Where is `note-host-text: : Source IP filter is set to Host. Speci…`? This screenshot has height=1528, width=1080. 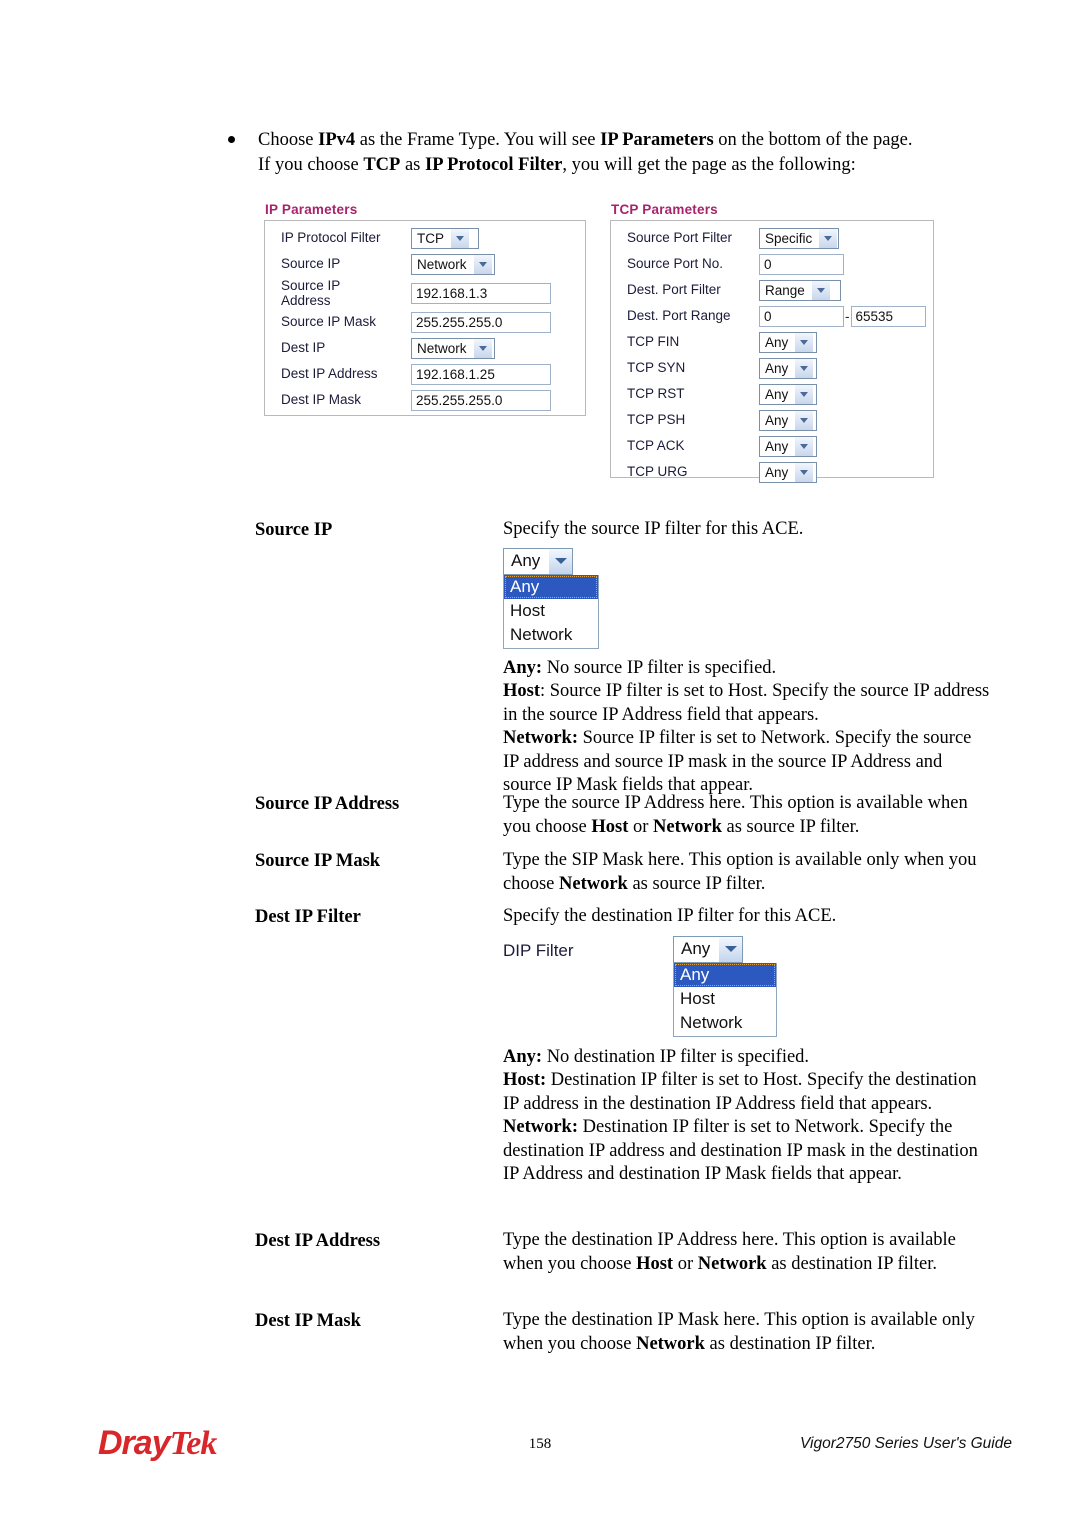 note-host-text: : Source IP filter is set to Host. Speci… is located at coordinates (746, 703).